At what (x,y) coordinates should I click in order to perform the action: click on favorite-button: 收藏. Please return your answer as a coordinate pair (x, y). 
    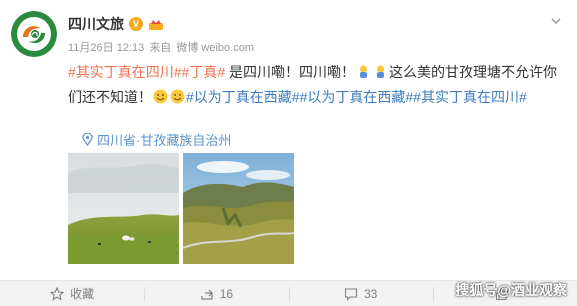
    Looking at the image, I should click on (72, 293).